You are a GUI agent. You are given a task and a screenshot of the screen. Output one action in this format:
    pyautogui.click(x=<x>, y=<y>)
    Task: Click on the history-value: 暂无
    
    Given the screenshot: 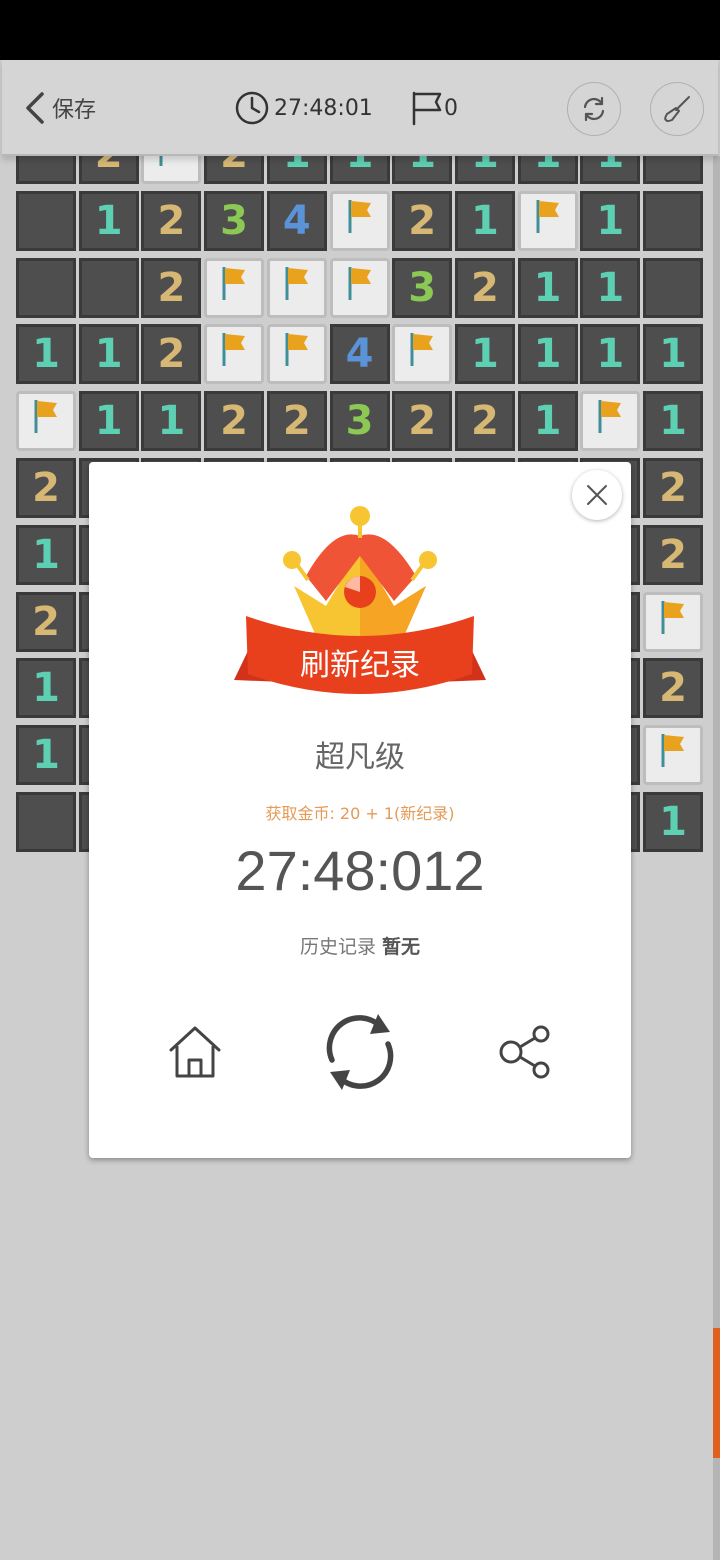 What is the action you would take?
    pyautogui.click(x=401, y=947)
    